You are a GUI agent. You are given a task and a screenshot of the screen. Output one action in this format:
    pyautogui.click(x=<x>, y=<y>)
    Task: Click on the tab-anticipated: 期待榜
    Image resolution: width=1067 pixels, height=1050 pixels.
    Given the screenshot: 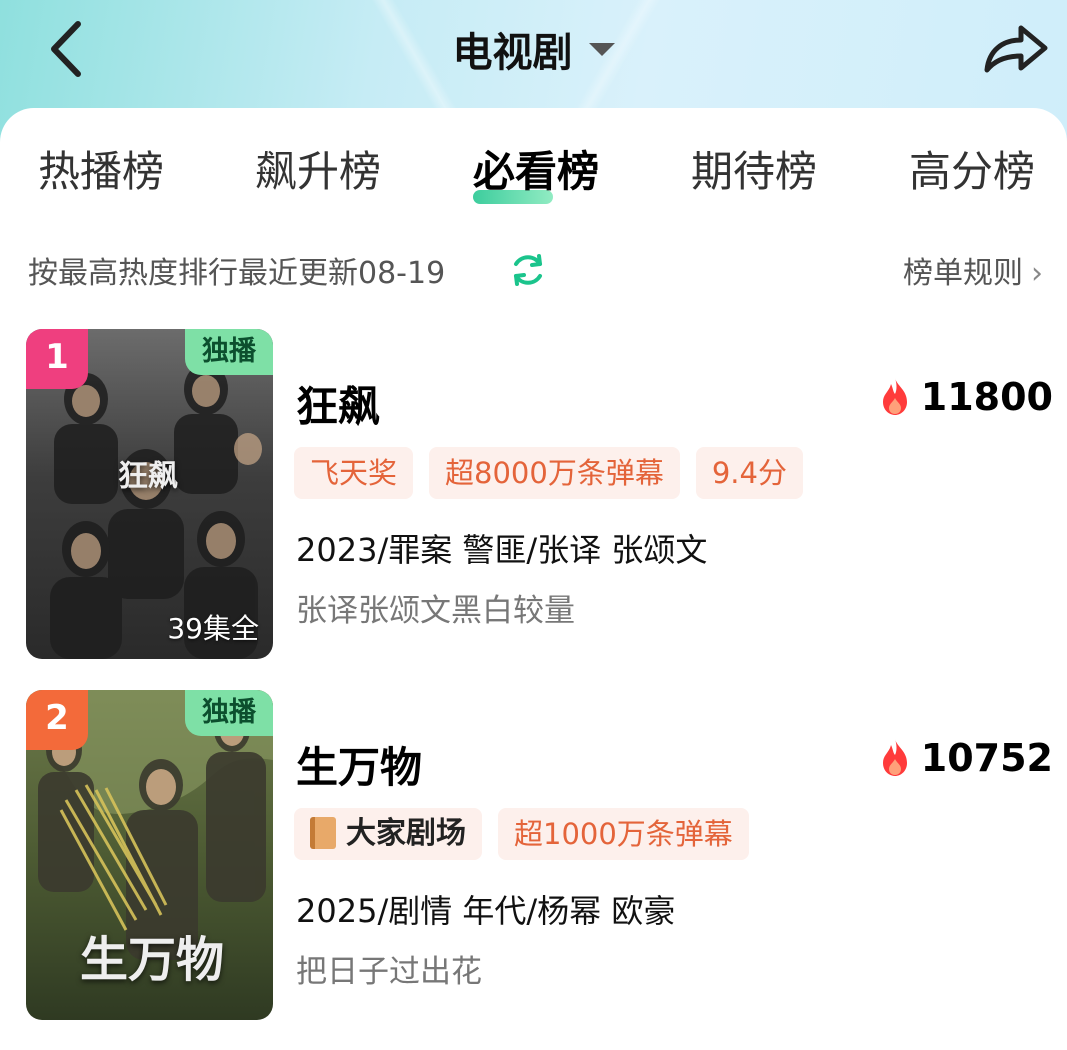 What is the action you would take?
    pyautogui.click(x=754, y=168)
    